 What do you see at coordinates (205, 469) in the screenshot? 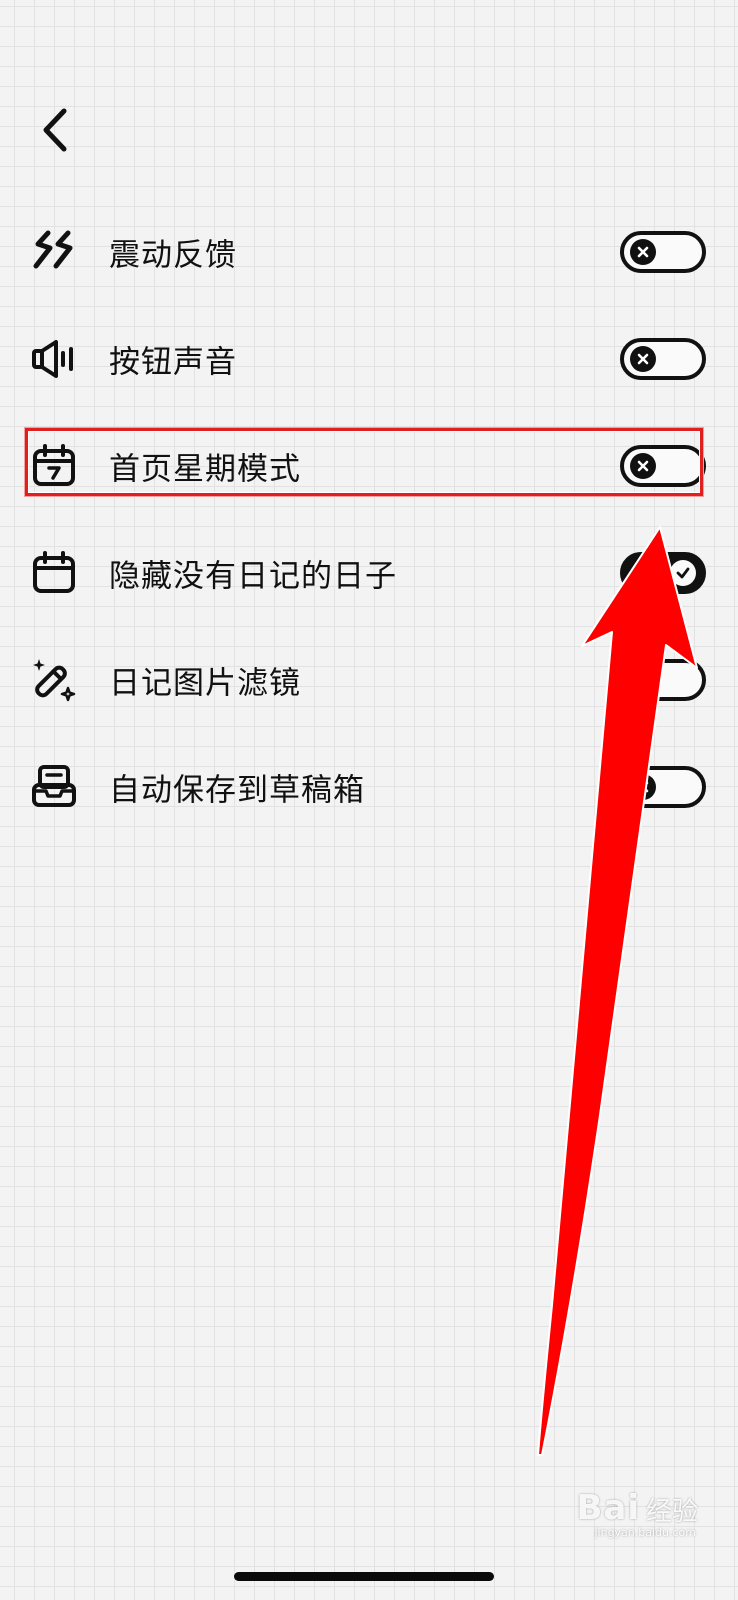
I see `setting-label: 首页星期模式` at bounding box center [205, 469].